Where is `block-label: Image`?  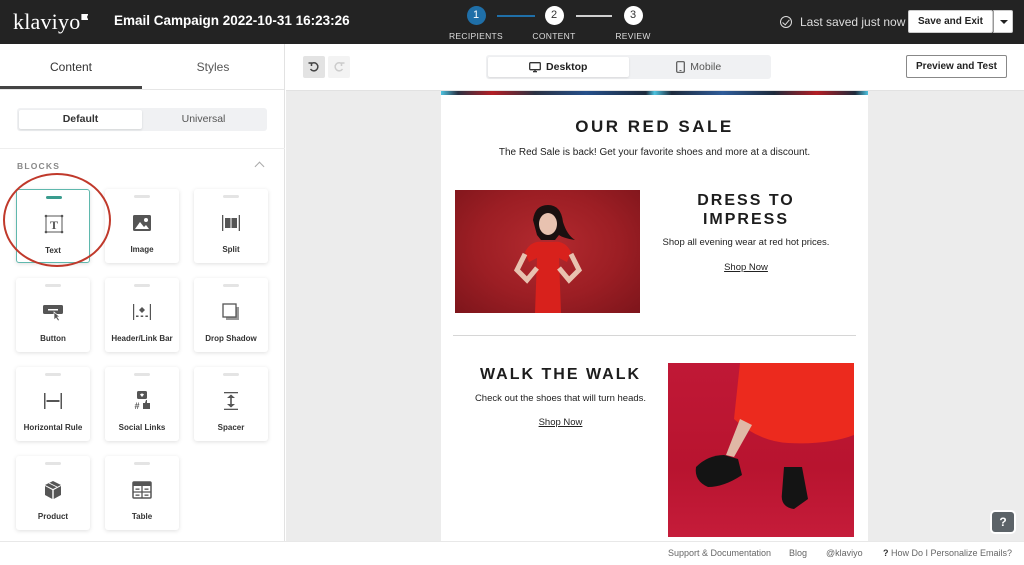
block-label: Image is located at coordinates (142, 249).